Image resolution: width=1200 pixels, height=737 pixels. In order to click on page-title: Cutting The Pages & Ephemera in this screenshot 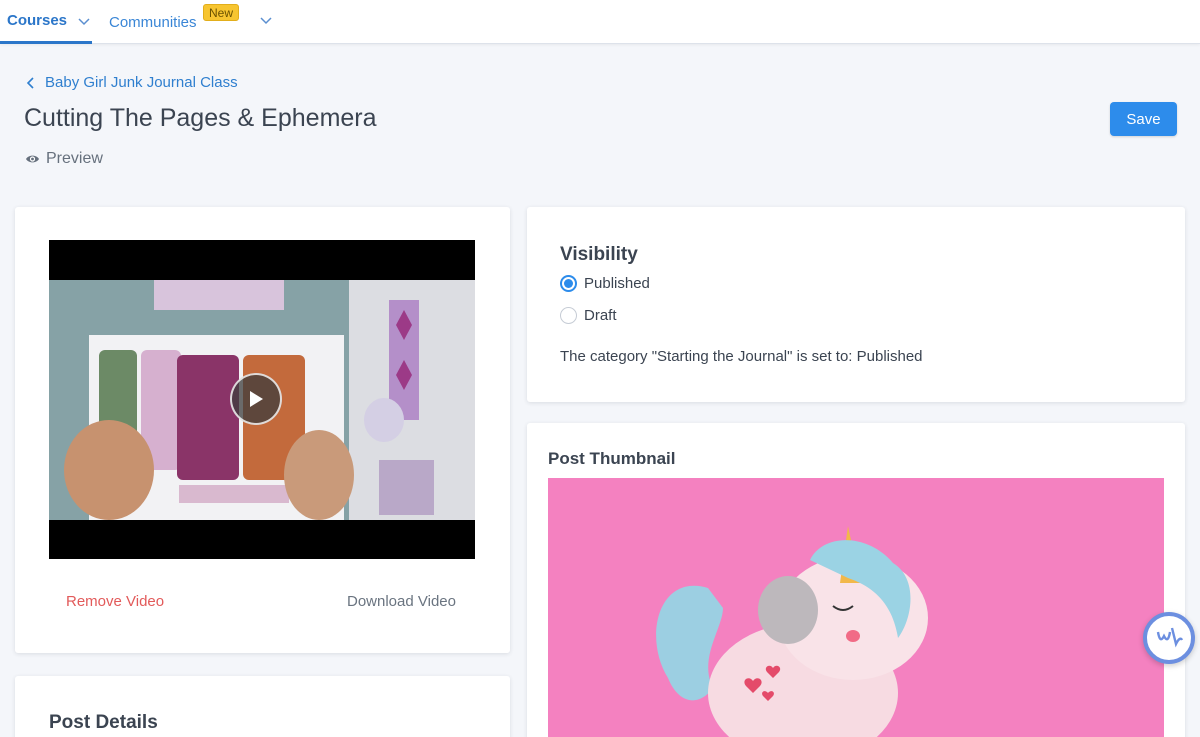, I will do `click(200, 118)`.